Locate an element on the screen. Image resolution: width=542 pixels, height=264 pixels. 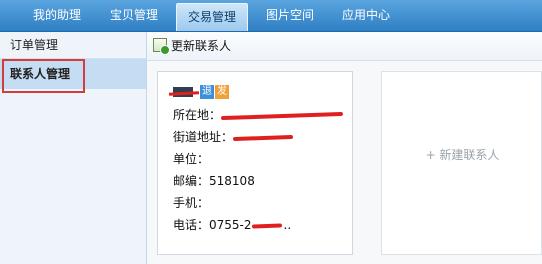
mobile-label: 手机： is located at coordinates (191, 203).